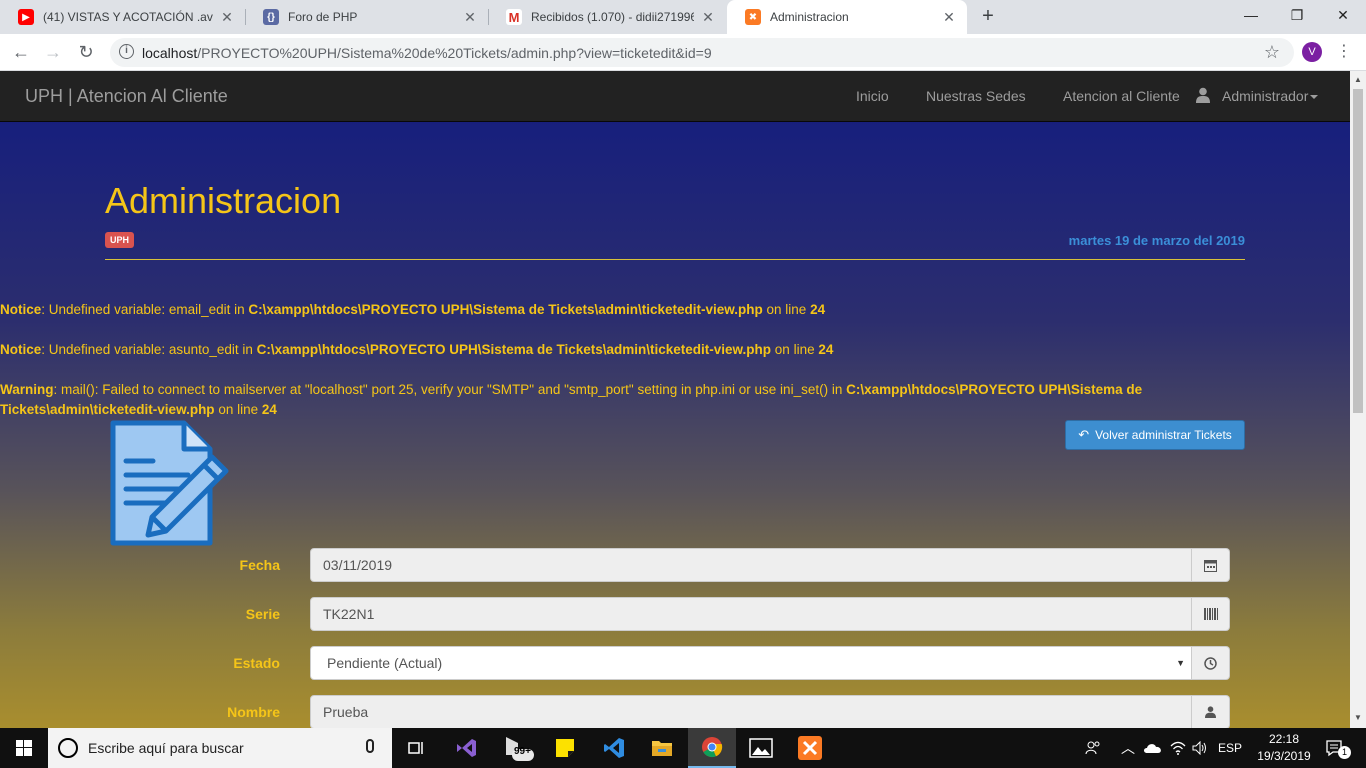 The image size is (1366, 768). Describe the element at coordinates (1272, 52) in the screenshot. I see `bookmark-star-icon: ☆` at that location.